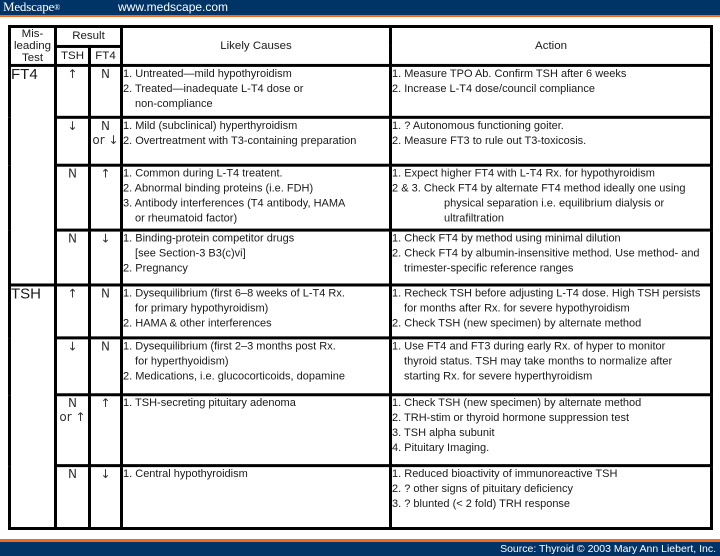 The image size is (720, 556). What do you see at coordinates (26, 294) in the screenshot?
I see `misleading-test-label: TSH` at bounding box center [26, 294].